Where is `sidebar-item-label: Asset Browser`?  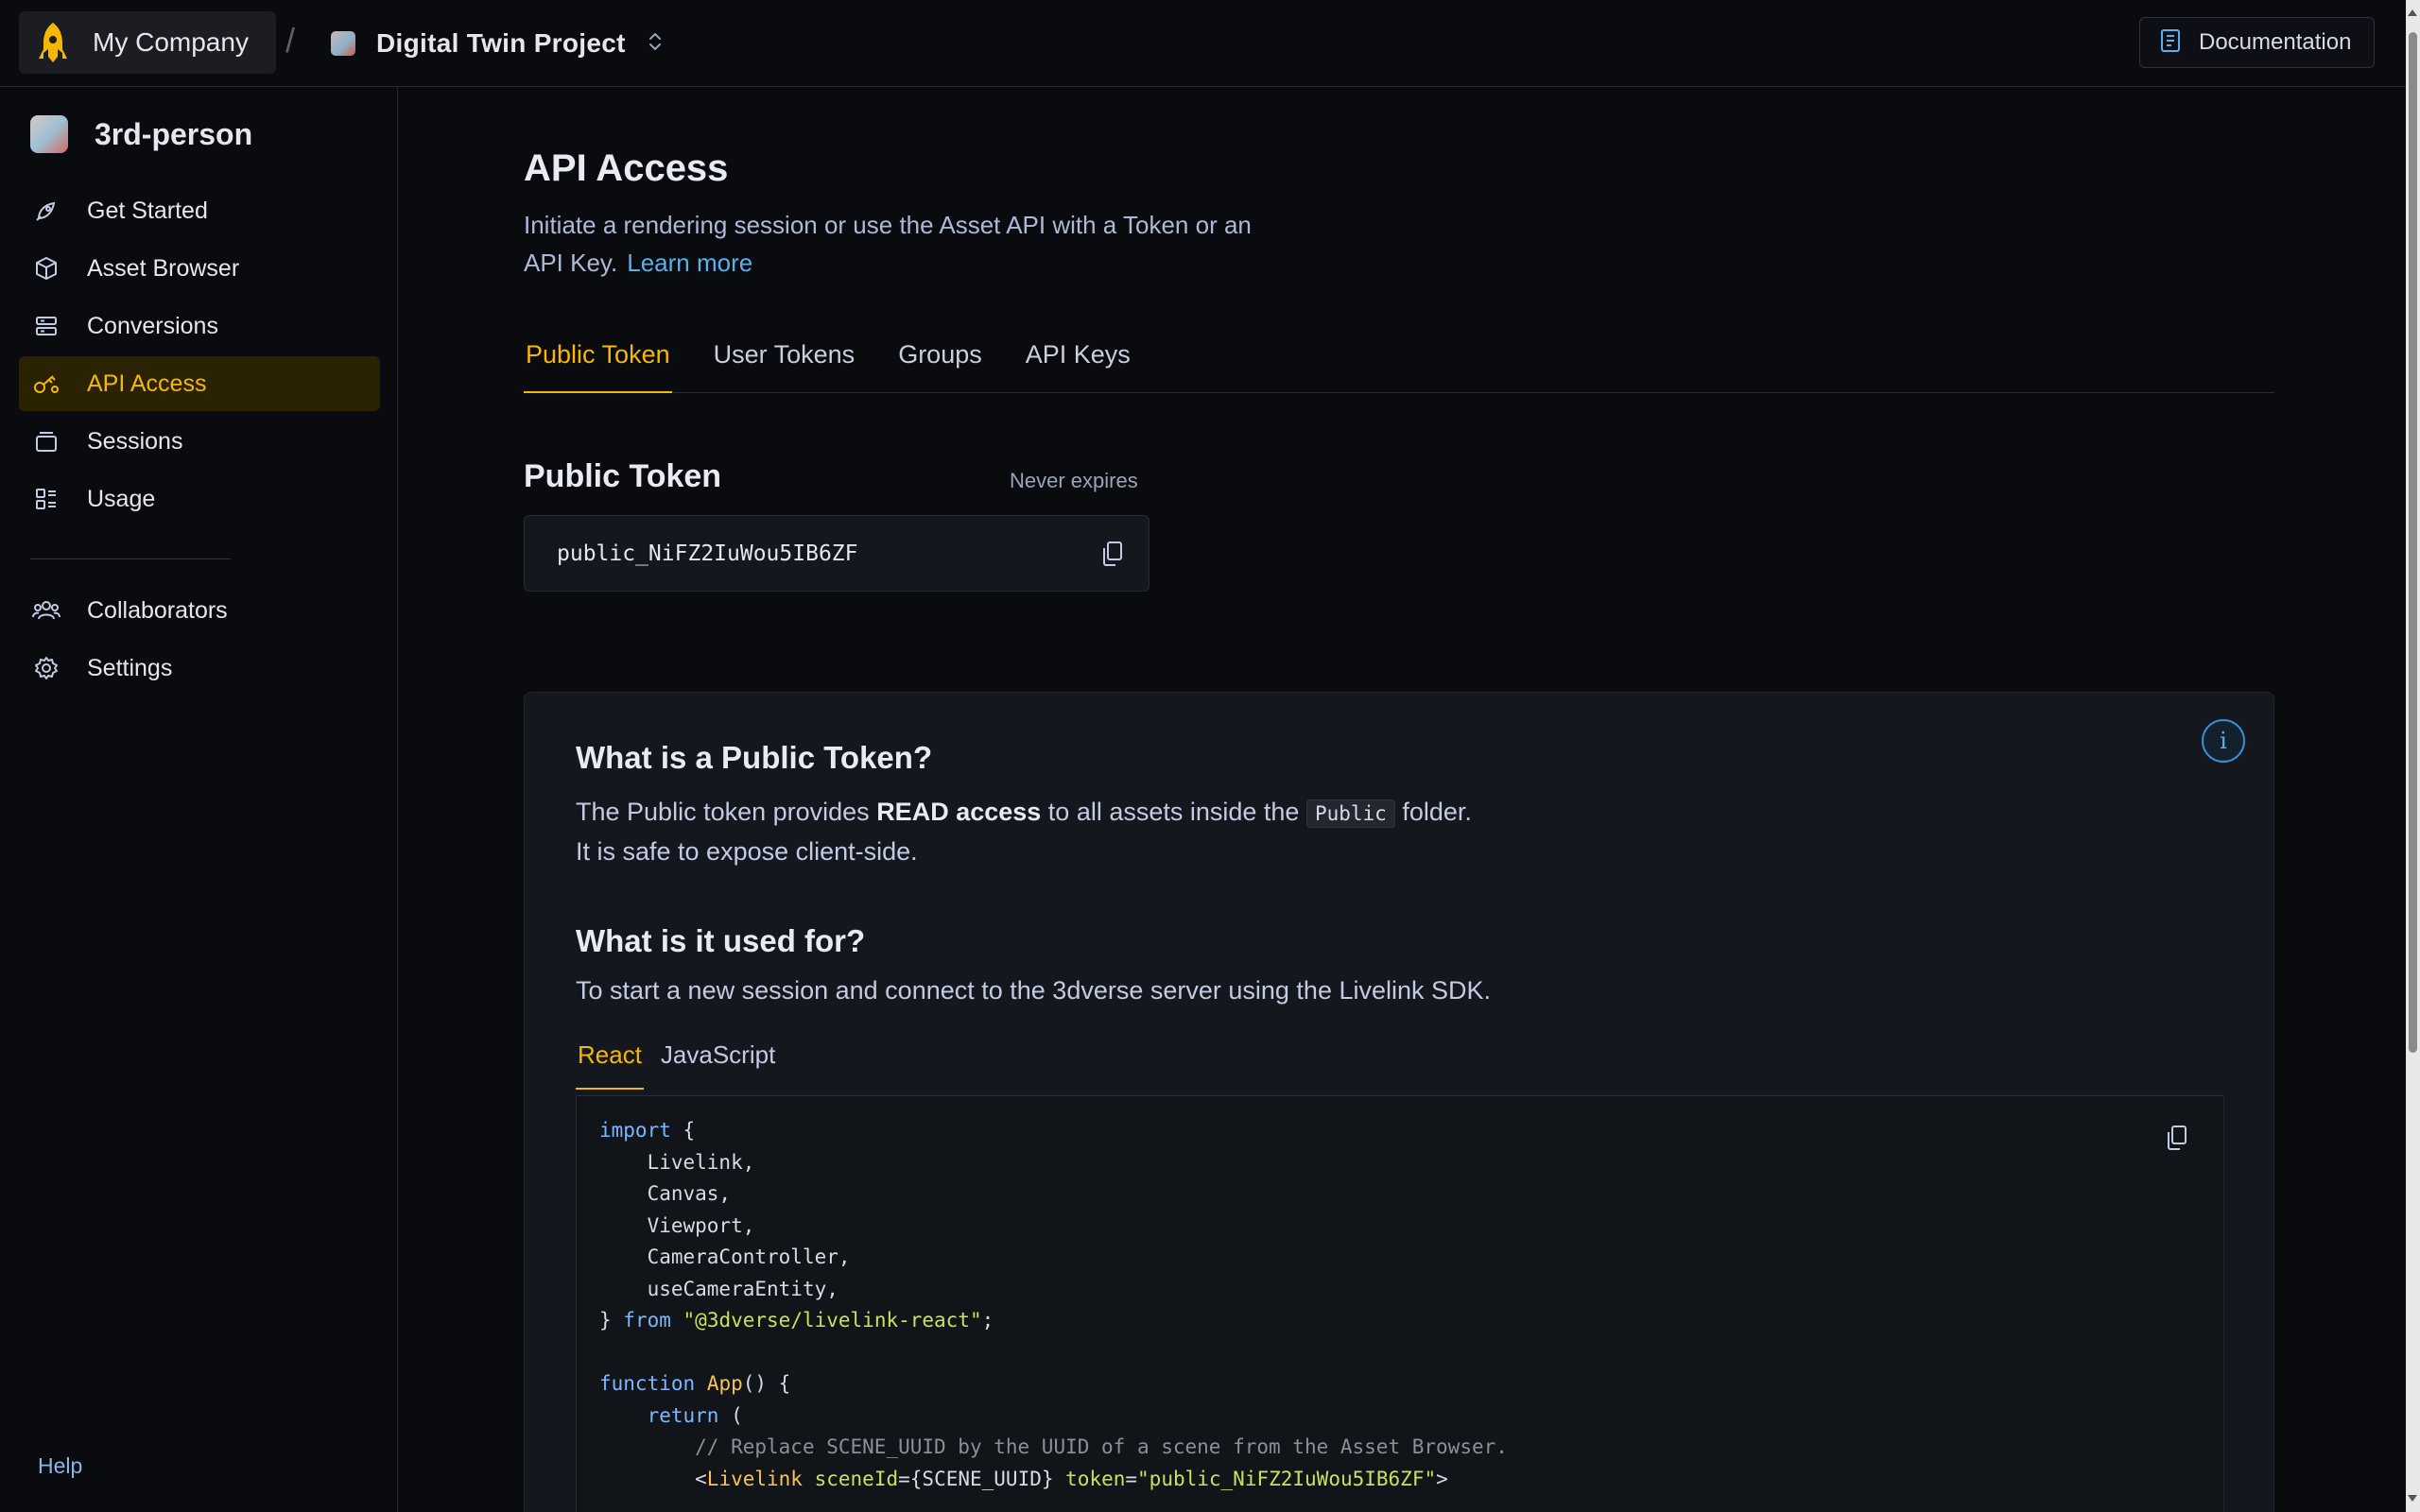
sidebar-item-label: Asset Browser is located at coordinates (163, 268).